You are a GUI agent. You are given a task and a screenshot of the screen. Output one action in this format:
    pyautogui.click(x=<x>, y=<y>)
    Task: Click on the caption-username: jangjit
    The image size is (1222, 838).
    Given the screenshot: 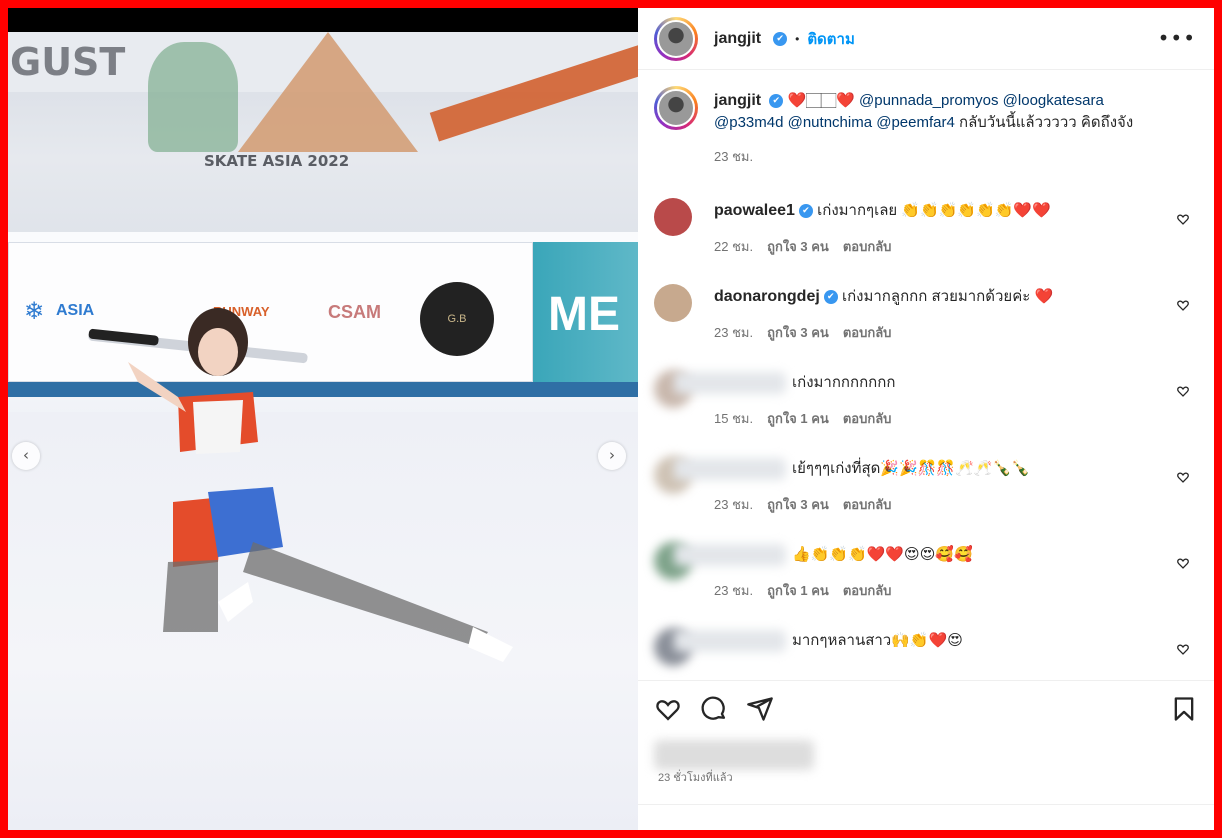 What is the action you would take?
    pyautogui.click(x=737, y=100)
    